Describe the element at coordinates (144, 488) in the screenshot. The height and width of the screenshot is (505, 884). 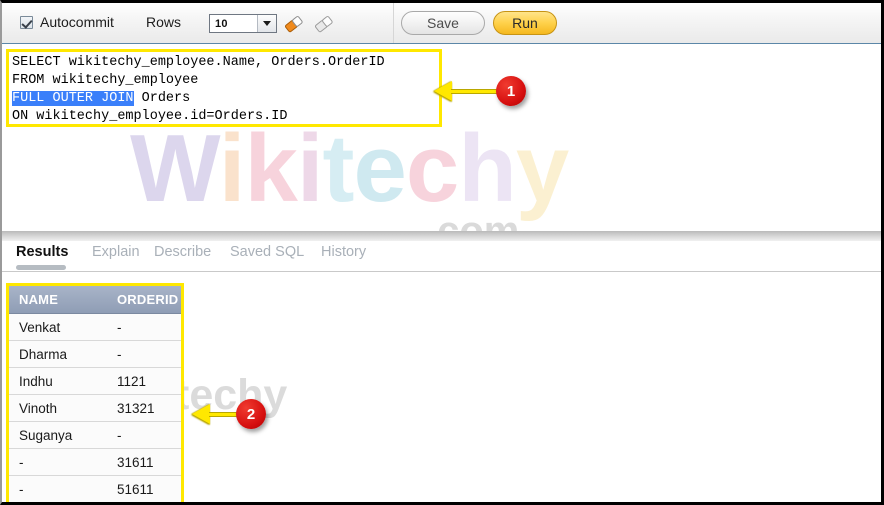
I see `cell-orderid: 51611` at that location.